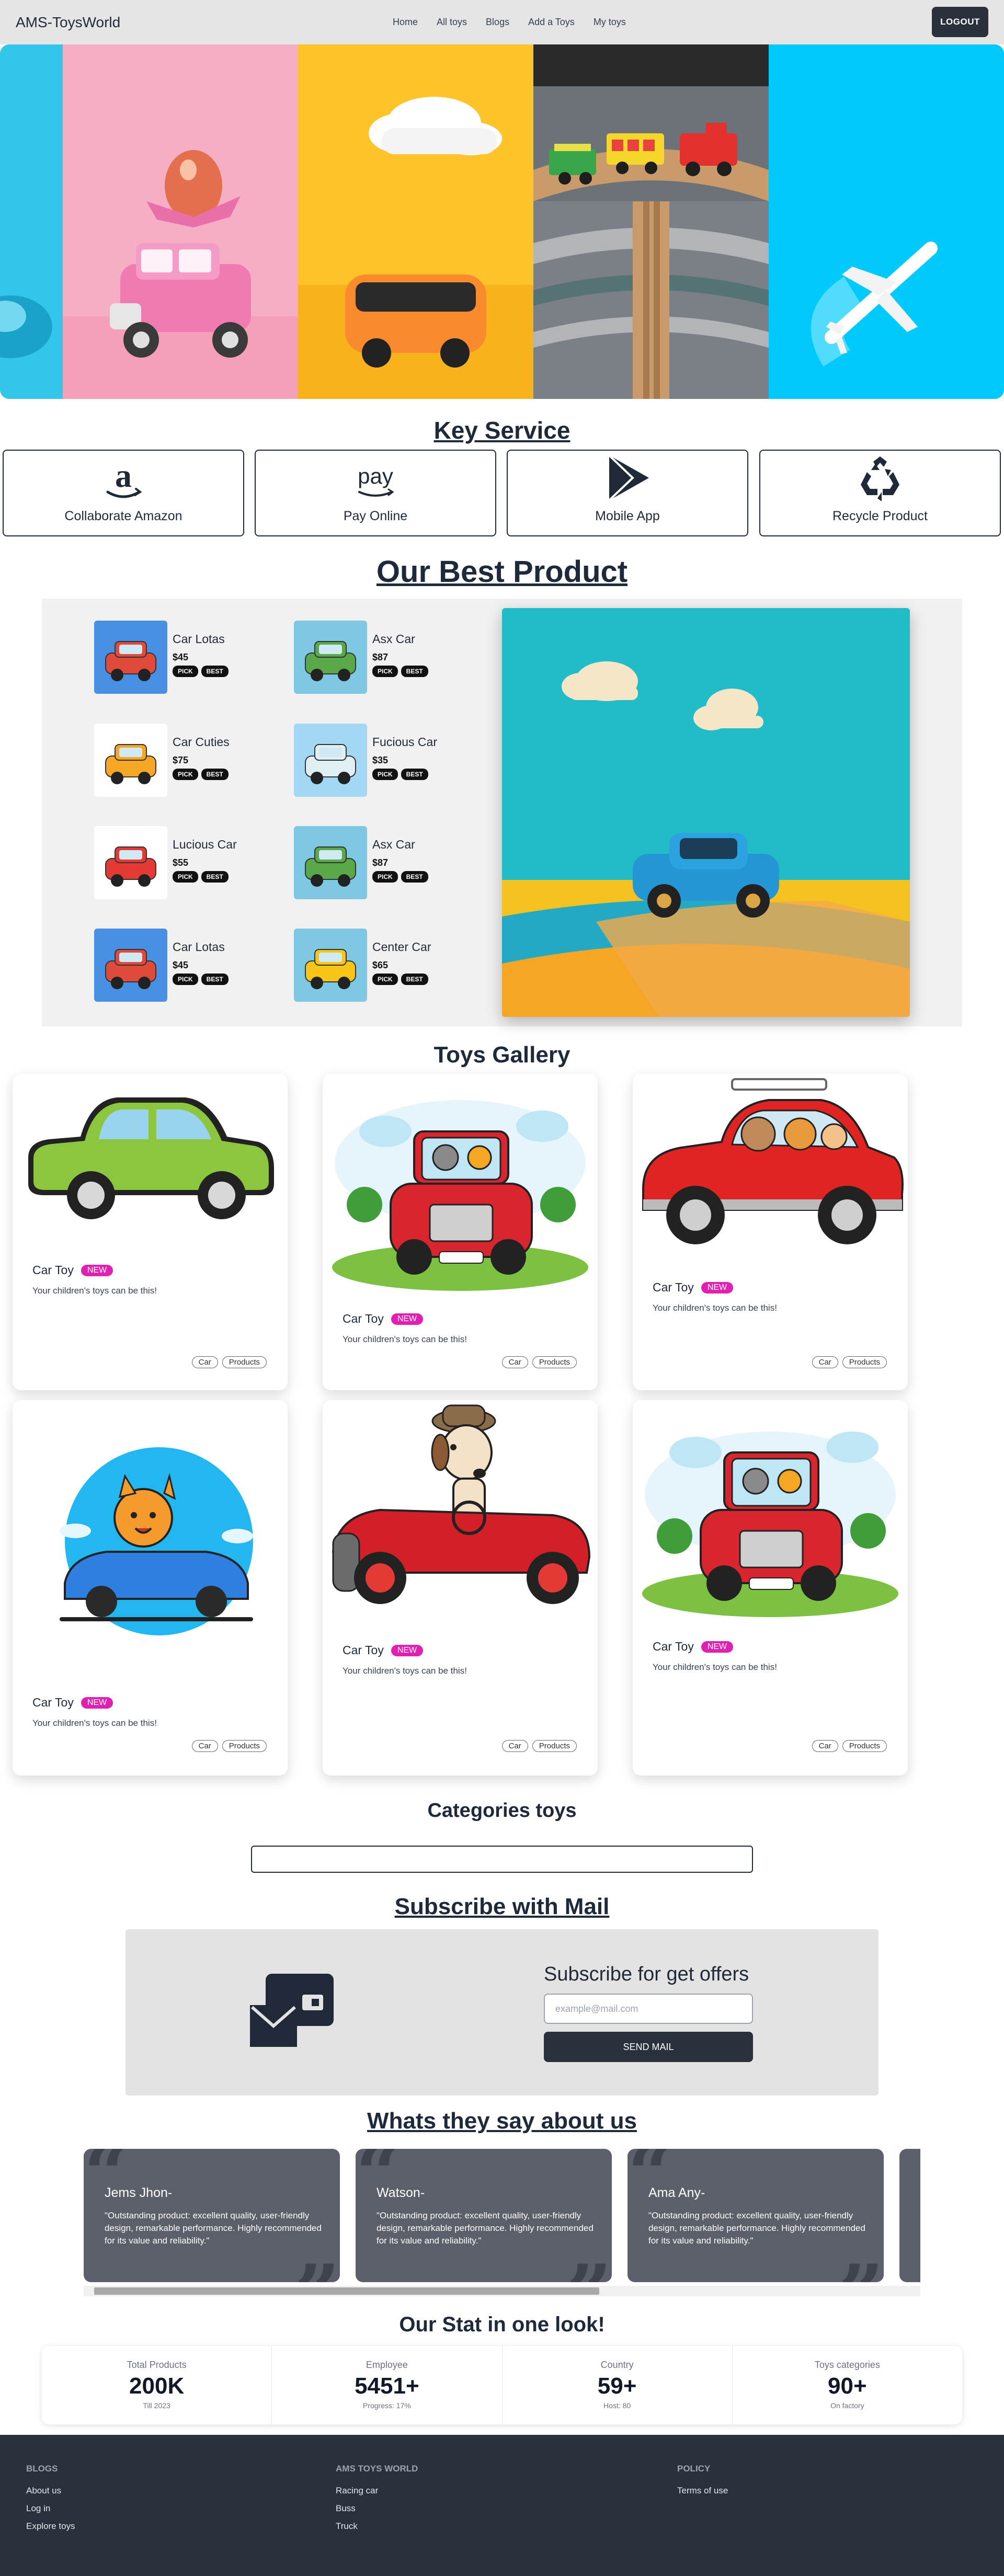 This screenshot has width=1004, height=2576. What do you see at coordinates (502, 572) in the screenshot?
I see `best-product-title: Our Best Product` at bounding box center [502, 572].